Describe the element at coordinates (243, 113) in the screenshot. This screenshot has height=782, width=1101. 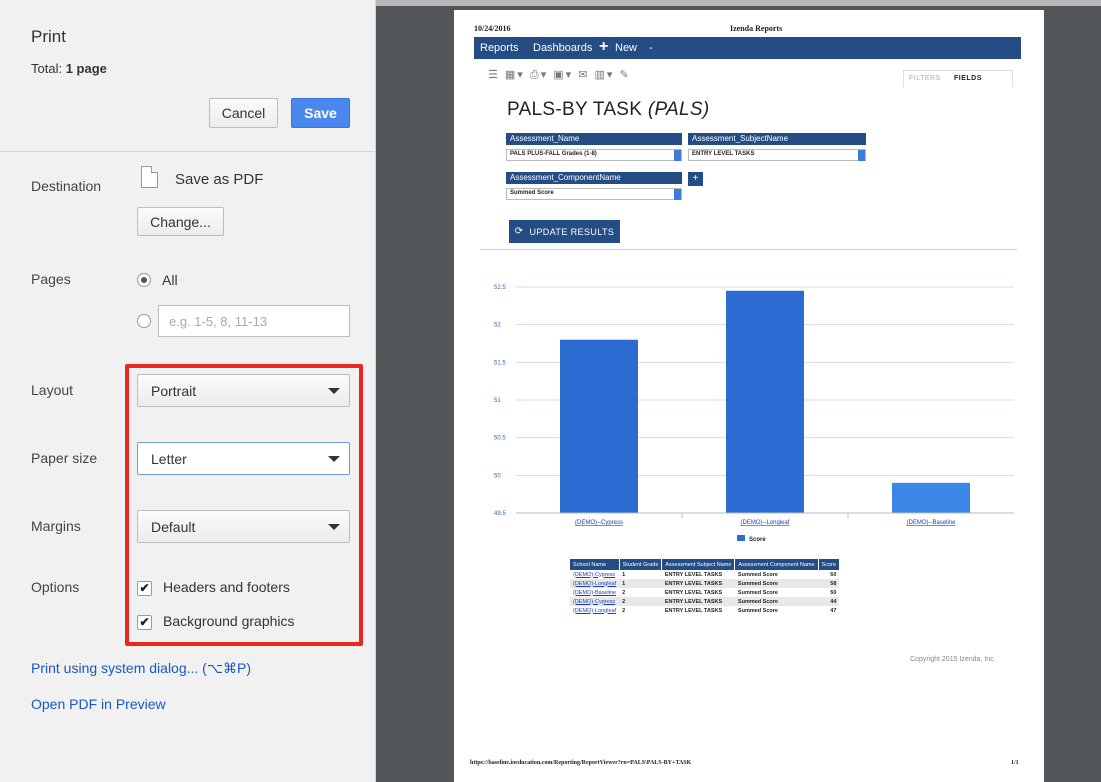
I see `cancel-button: Cancel` at that location.